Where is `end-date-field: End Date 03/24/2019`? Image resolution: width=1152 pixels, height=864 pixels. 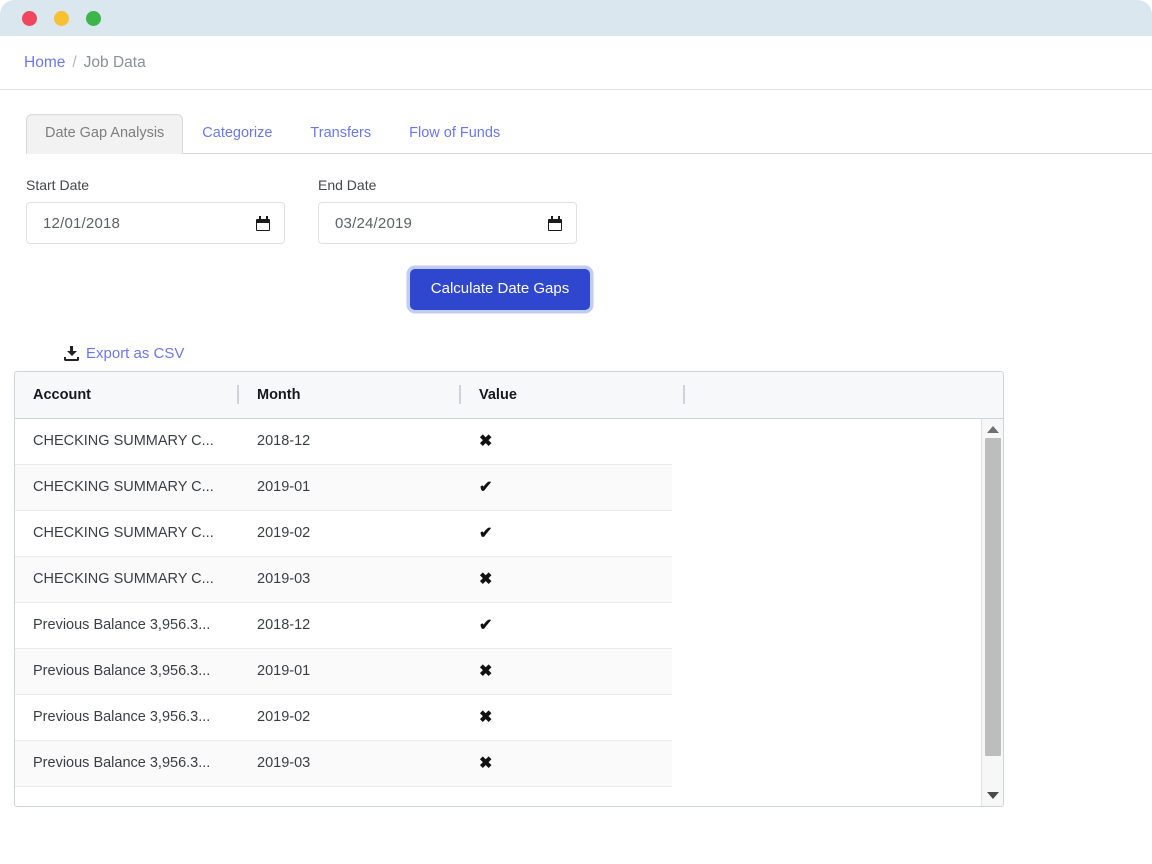 end-date-field: End Date 03/24/2019 is located at coordinates (447, 210).